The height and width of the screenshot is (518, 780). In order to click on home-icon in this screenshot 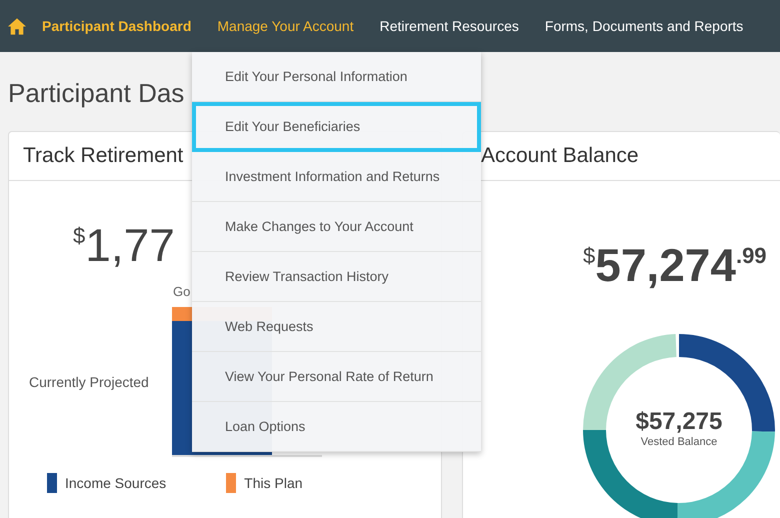, I will do `click(17, 26)`.